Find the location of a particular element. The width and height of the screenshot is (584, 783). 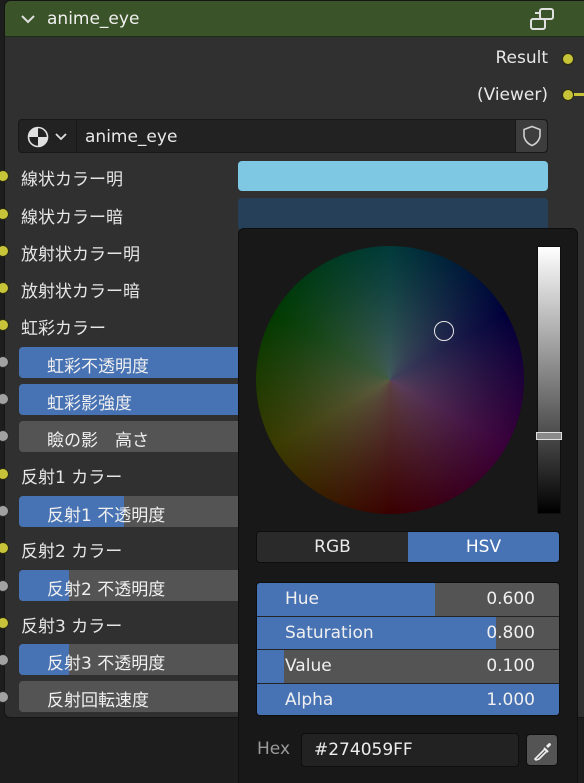

slider-iris-opacity: 虹彩不透明度 is located at coordinates (144, 362).